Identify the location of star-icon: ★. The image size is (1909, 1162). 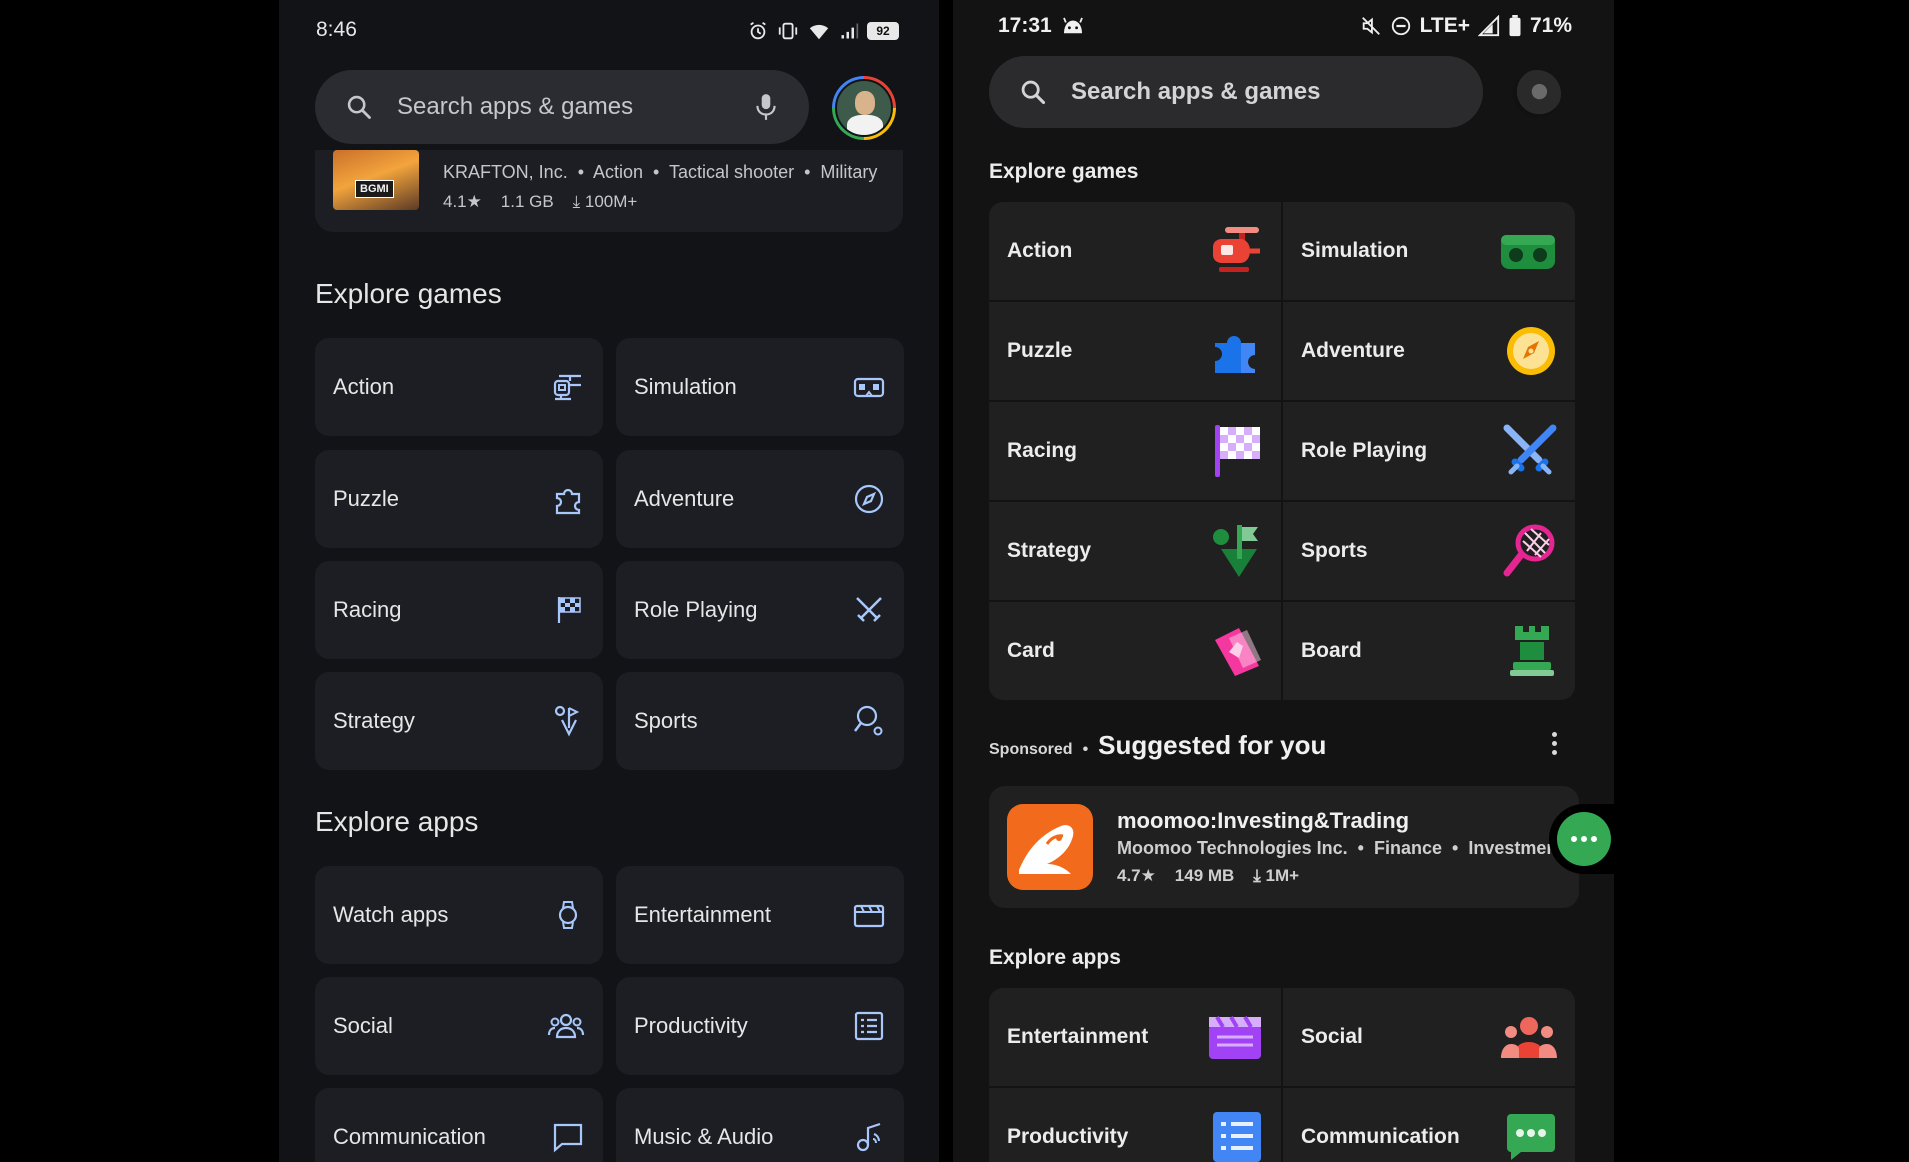
(1148, 875).